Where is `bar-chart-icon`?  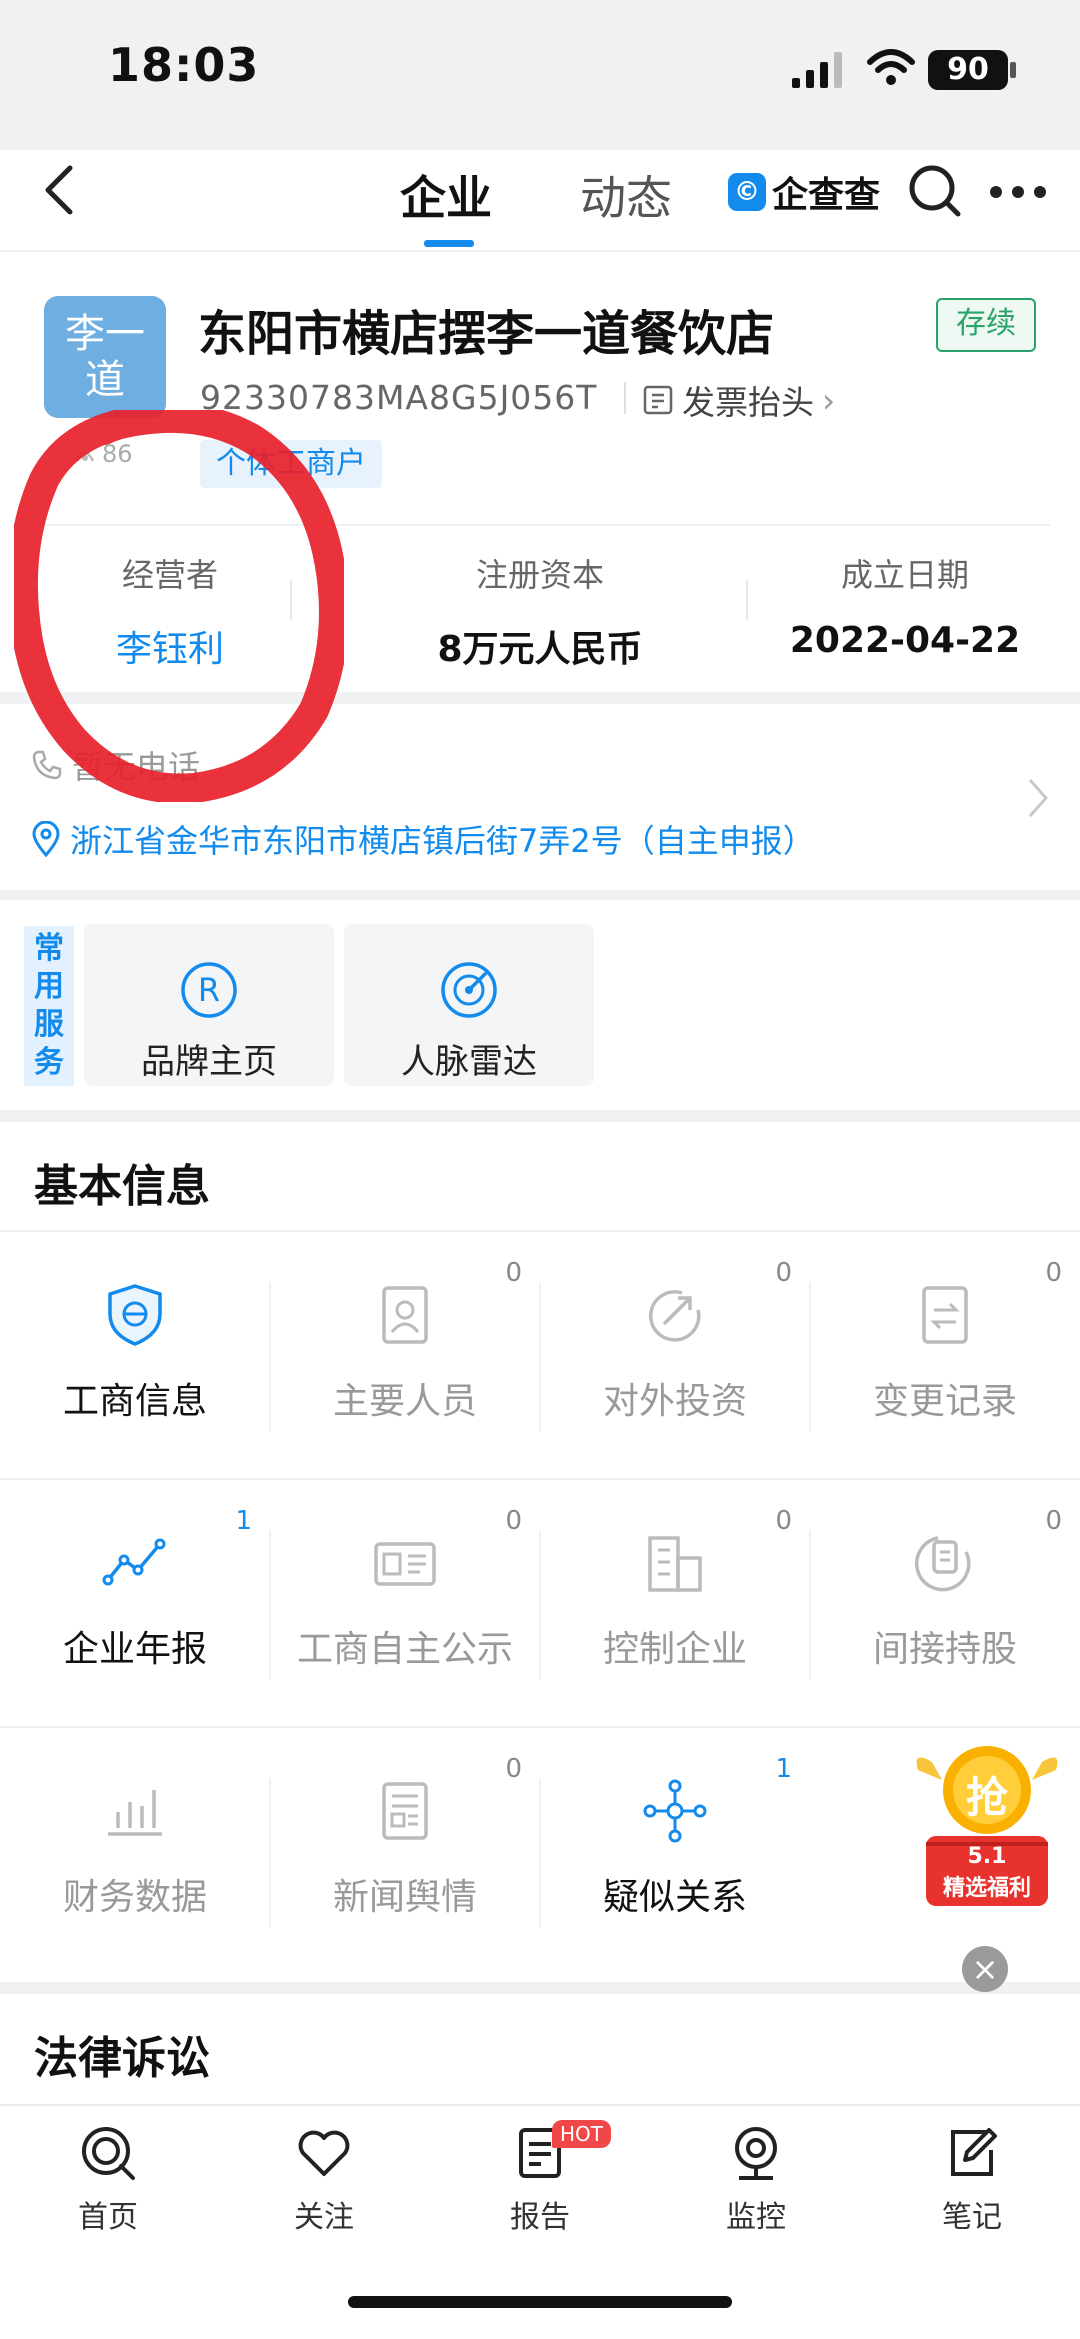
bar-chart-icon is located at coordinates (135, 1813).